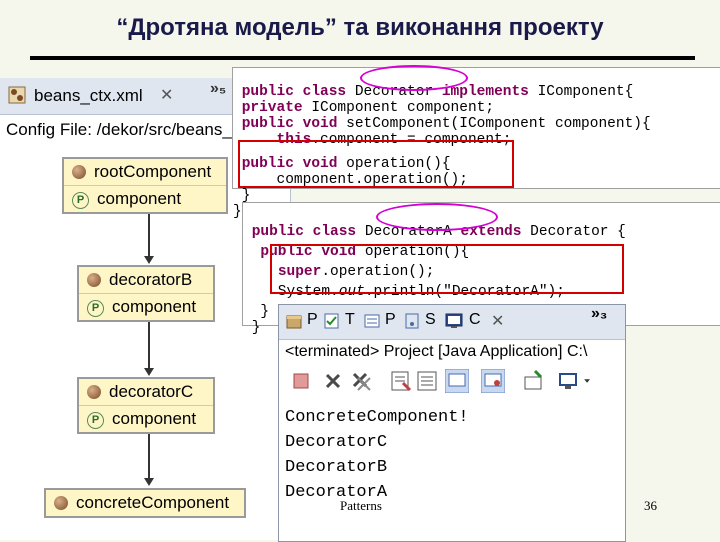  What do you see at coordinates (151, 391) in the screenshot?
I see `bean-name: decoratorC` at bounding box center [151, 391].